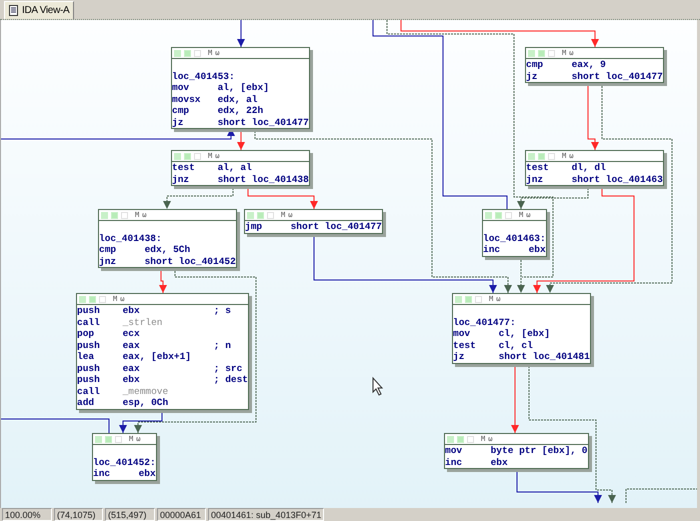 The width and height of the screenshot is (700, 521). I want to click on instruction-operand: short loc_401463, so click(617, 179).